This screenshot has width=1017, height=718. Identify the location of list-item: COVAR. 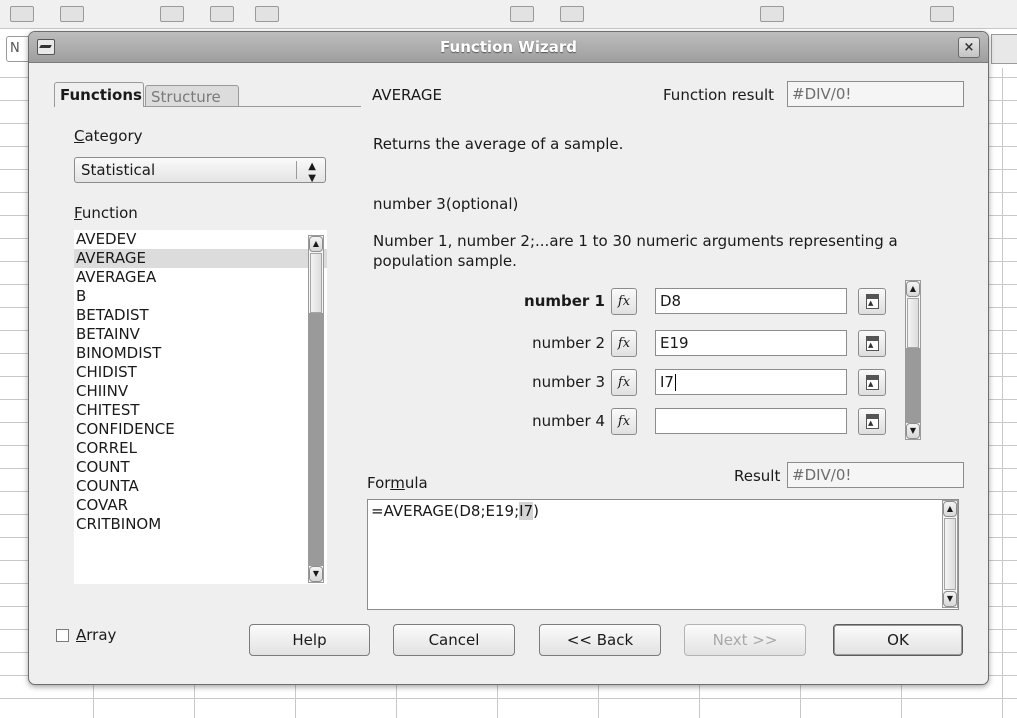
(200, 505).